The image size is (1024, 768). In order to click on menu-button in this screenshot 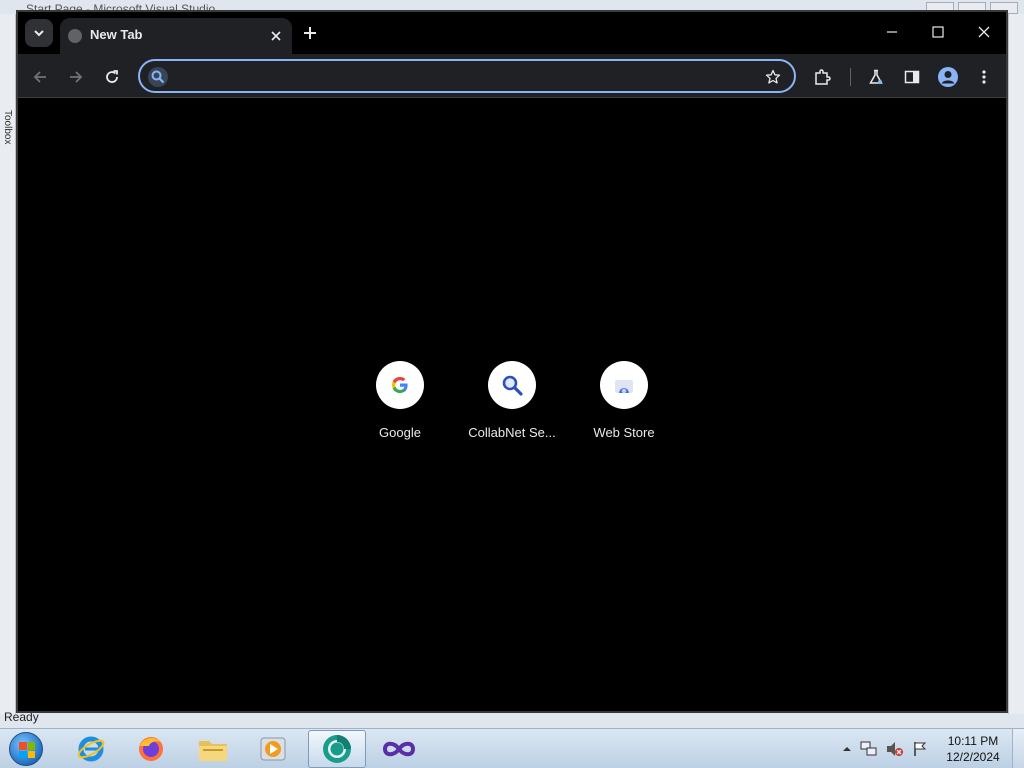, I will do `click(984, 77)`.